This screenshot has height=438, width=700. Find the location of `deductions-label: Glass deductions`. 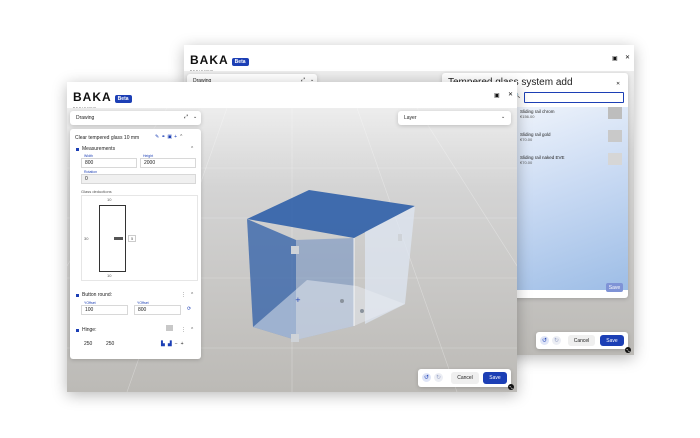

deductions-label: Glass deductions is located at coordinates (96, 191).